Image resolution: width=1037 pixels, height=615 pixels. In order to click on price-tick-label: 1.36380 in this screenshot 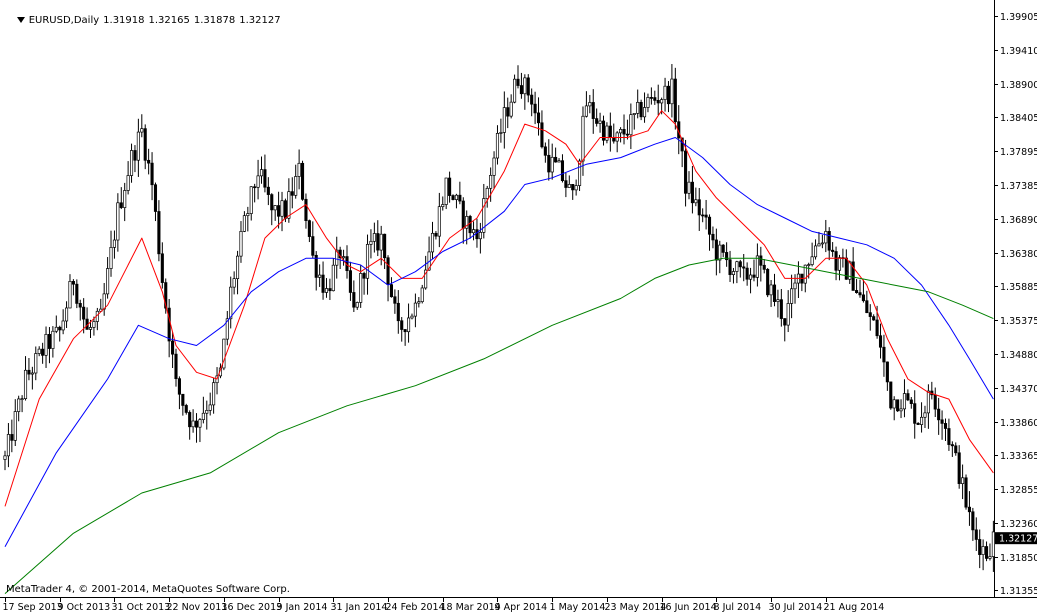, I will do `click(1018, 254)`.